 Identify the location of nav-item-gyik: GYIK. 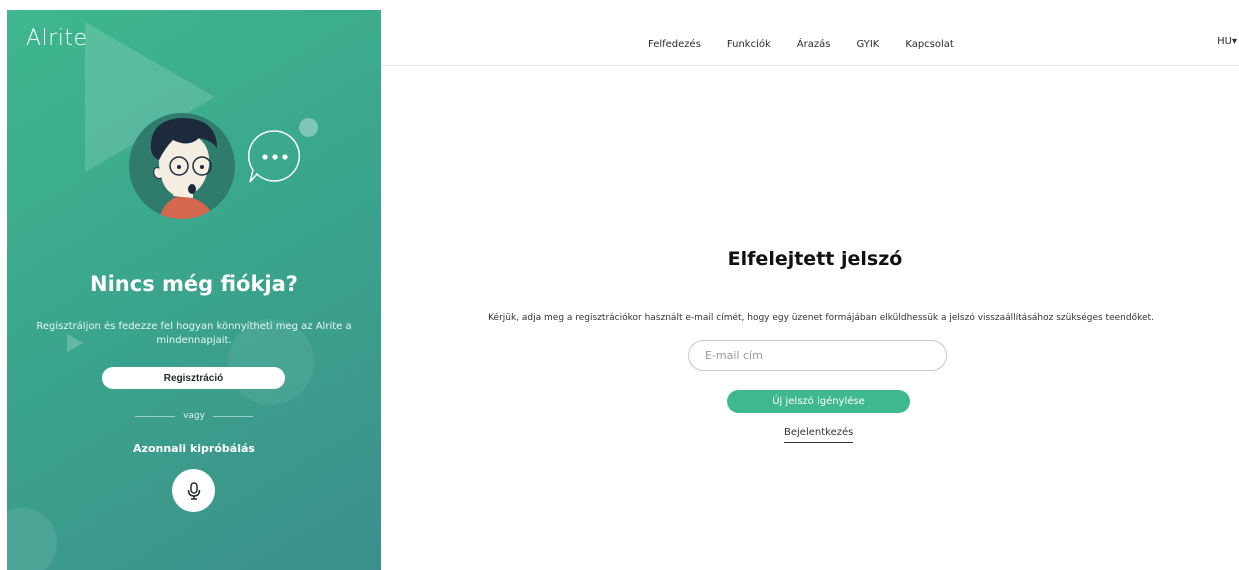
(867, 44).